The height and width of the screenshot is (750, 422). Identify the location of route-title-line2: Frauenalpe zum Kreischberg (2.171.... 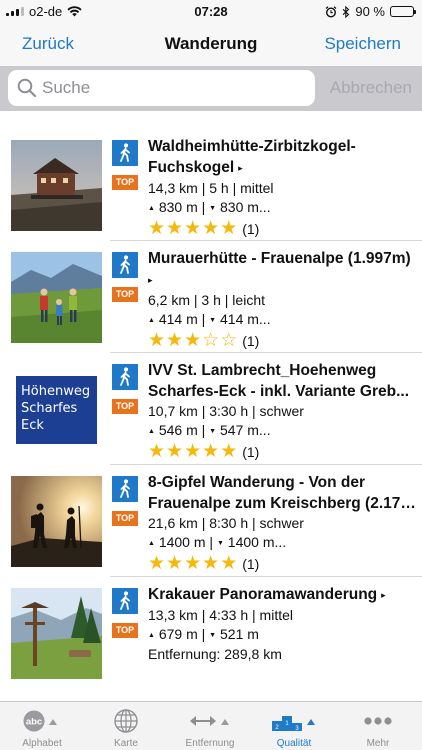
(282, 503).